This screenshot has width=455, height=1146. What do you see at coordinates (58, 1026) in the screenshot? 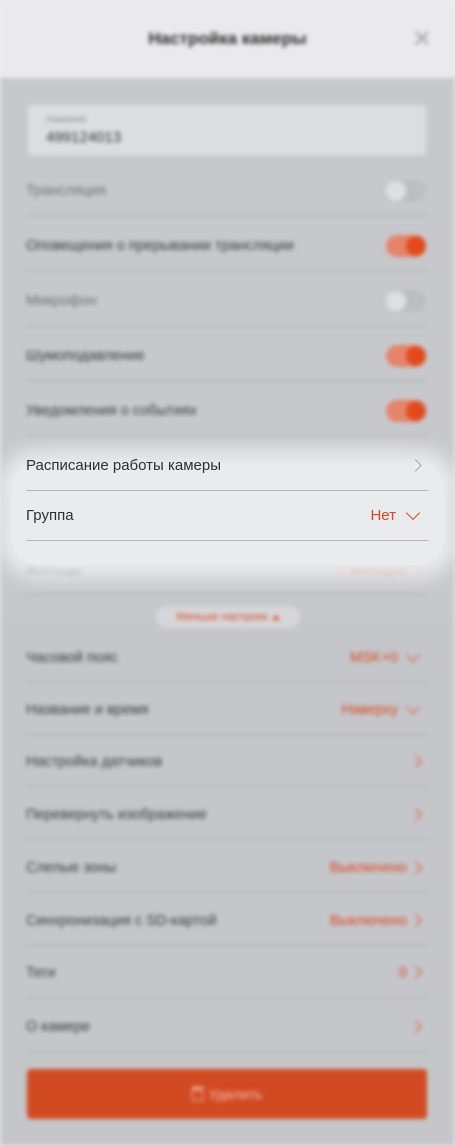
I see `advanced-label: О камере` at bounding box center [58, 1026].